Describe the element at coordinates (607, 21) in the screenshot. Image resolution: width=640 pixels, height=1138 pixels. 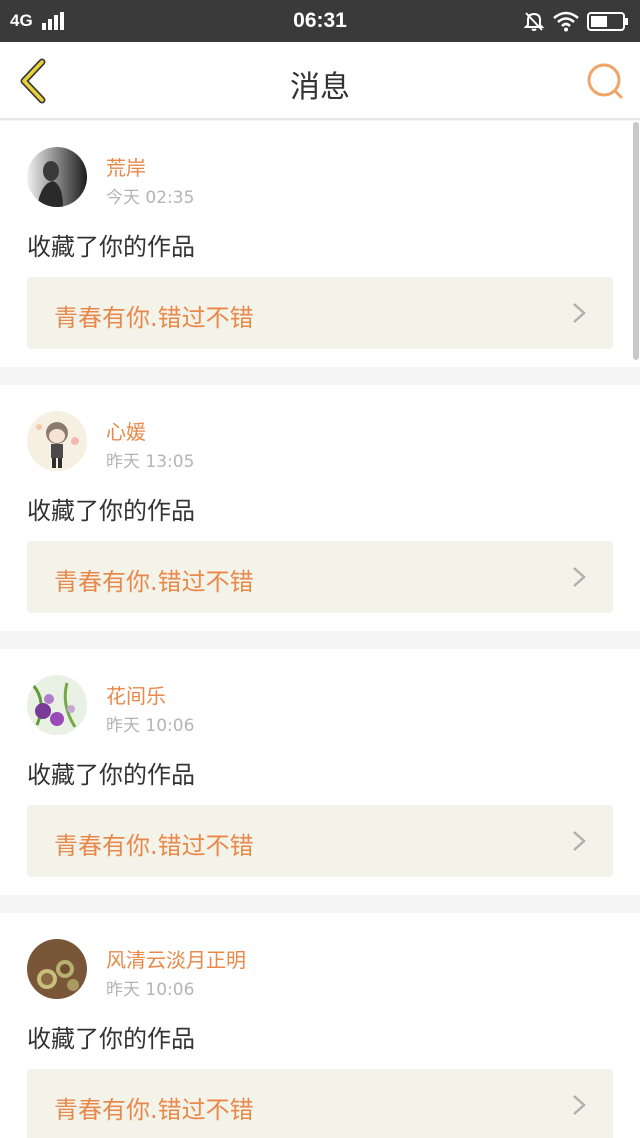
I see `battery-icon` at that location.